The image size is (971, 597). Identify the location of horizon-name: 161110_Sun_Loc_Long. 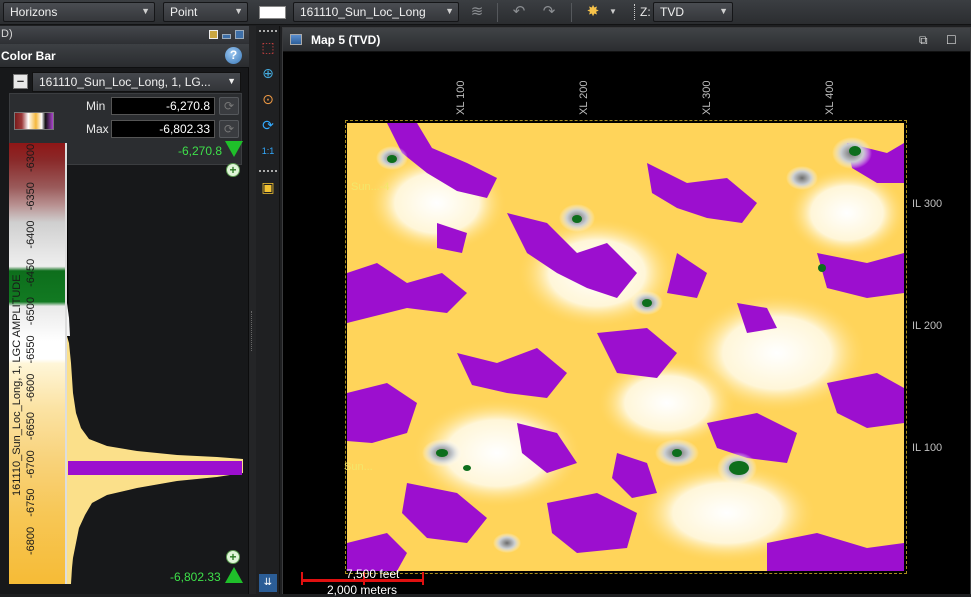
(363, 12).